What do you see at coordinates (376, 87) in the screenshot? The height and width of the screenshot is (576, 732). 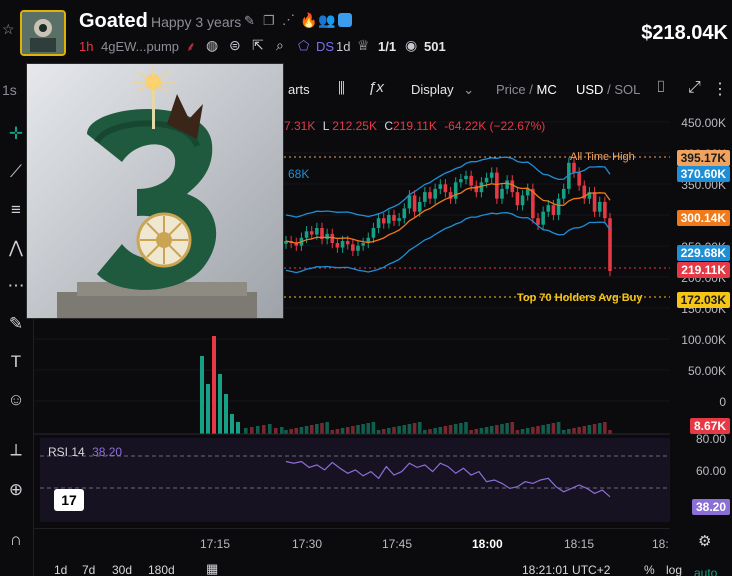 I see `fx-icon: ƒx` at bounding box center [376, 87].